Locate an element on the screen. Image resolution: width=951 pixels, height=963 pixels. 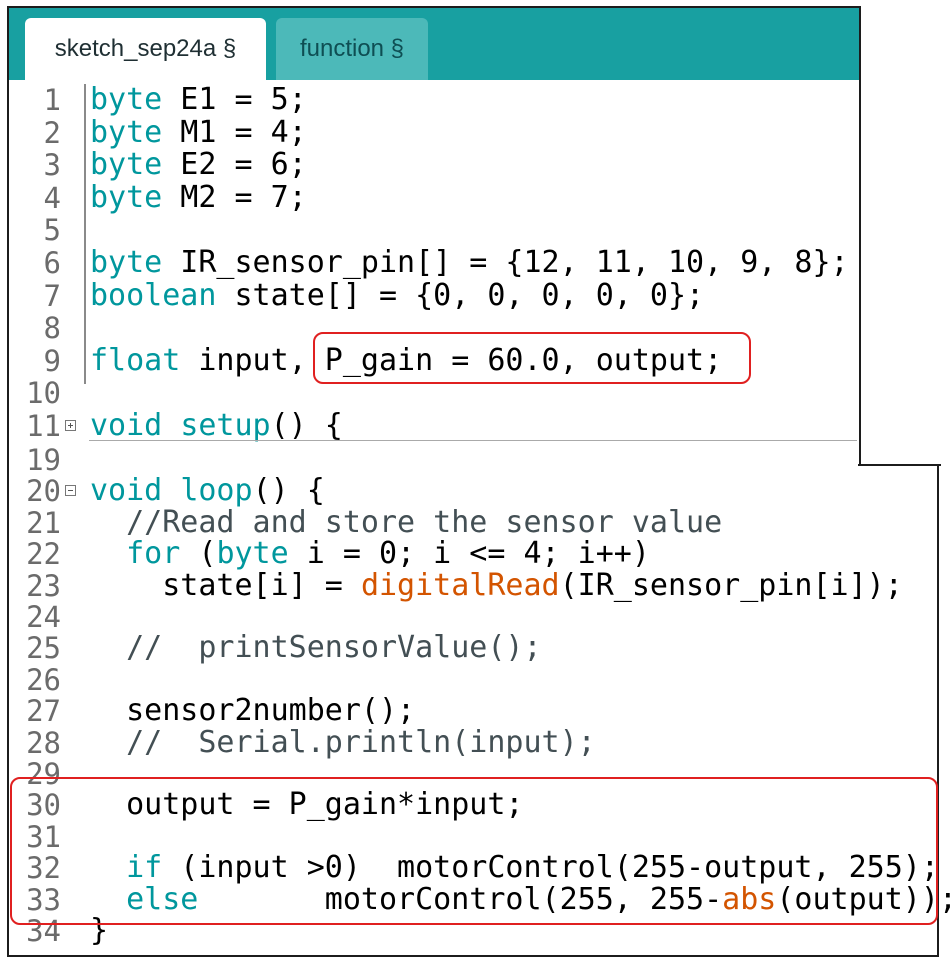
code-line-30: 30 output = P_gain*input; is located at coordinates (473, 805).